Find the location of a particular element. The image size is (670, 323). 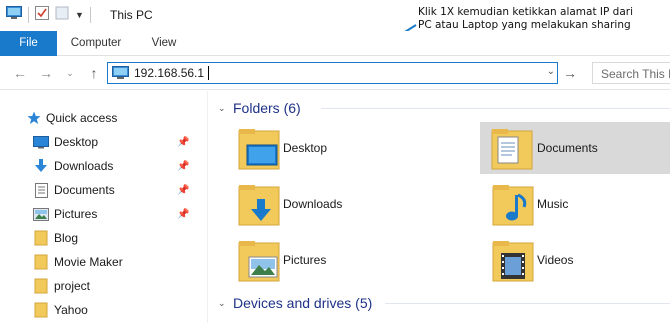

up-icon: ↑ is located at coordinates (94, 73).